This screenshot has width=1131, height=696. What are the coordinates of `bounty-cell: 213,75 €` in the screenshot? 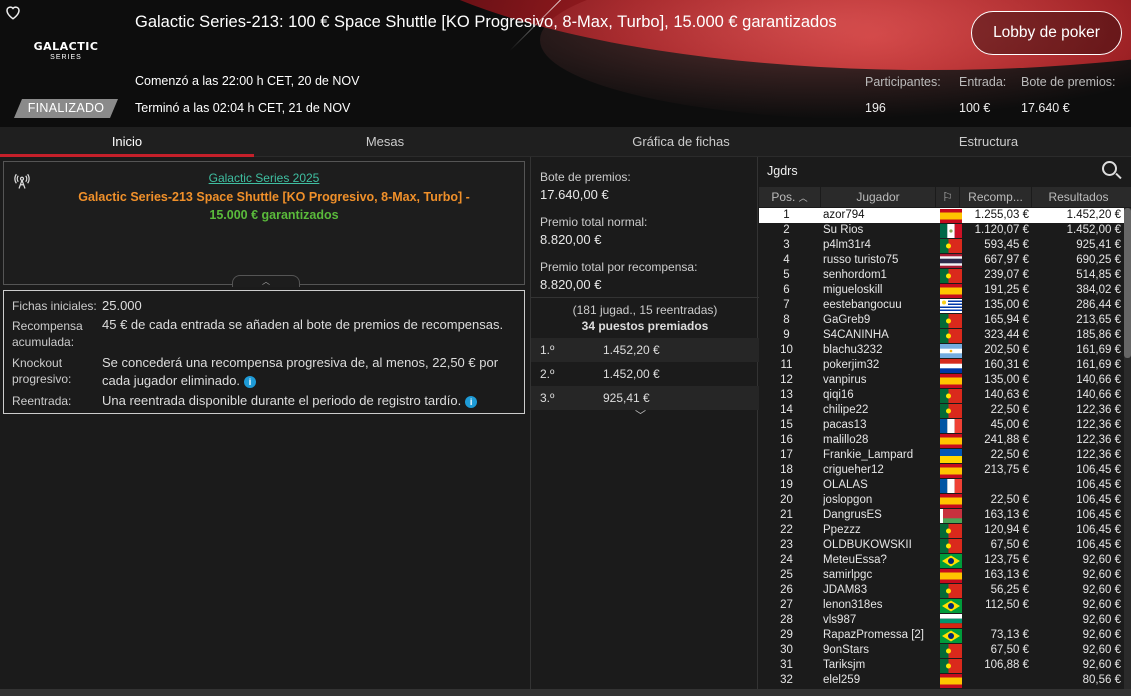 It's located at (1006, 470).